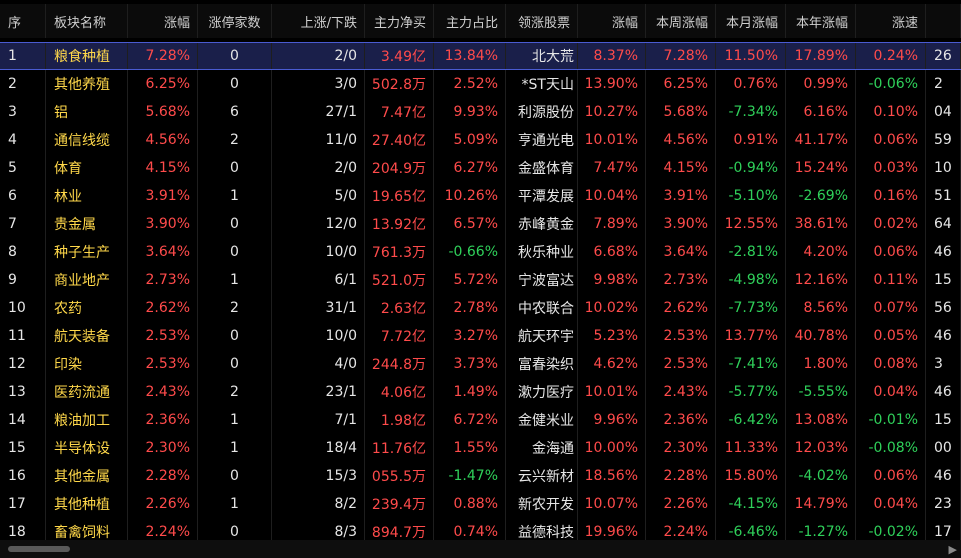  What do you see at coordinates (891, 364) in the screenshot?
I see `cell-speed: 0.08%` at bounding box center [891, 364].